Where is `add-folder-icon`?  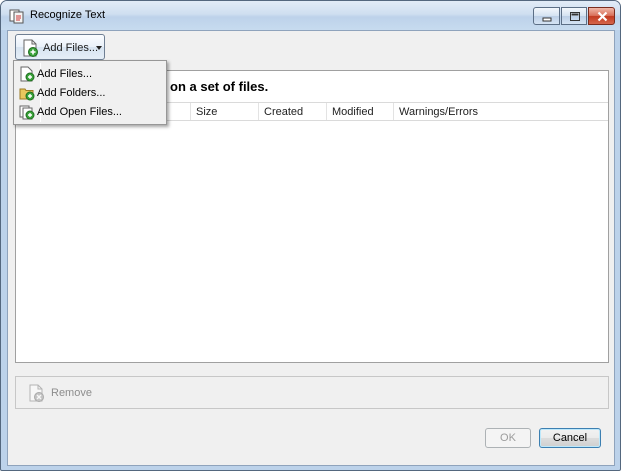
add-folder-icon is located at coordinates (27, 94).